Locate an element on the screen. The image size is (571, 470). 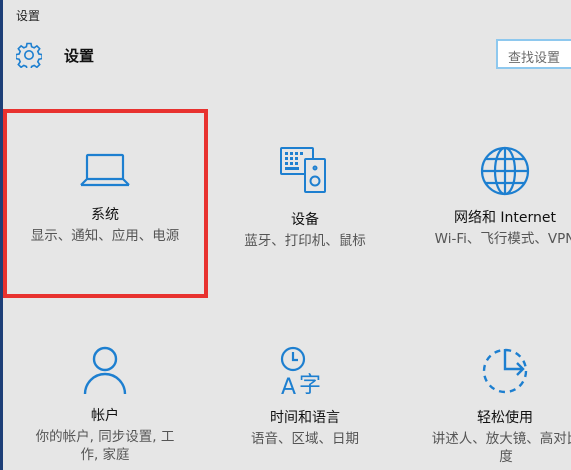
person-icon is located at coordinates (105, 370).